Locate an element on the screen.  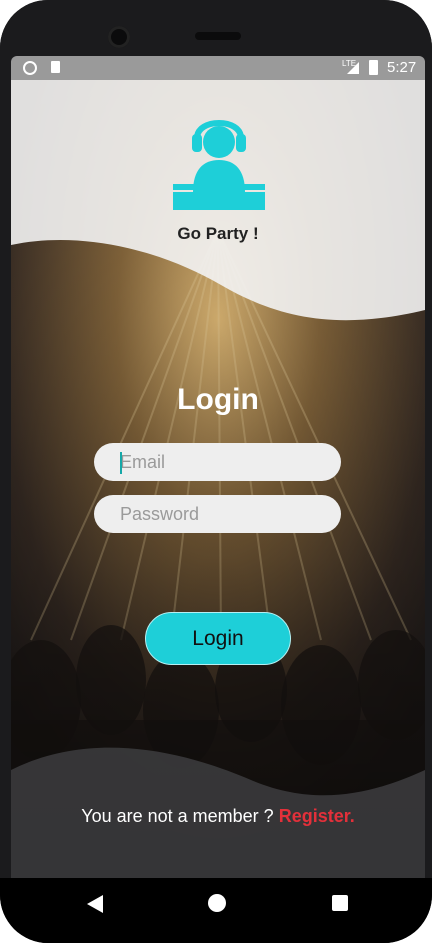
dj-logo is located at coordinates (219, 162).